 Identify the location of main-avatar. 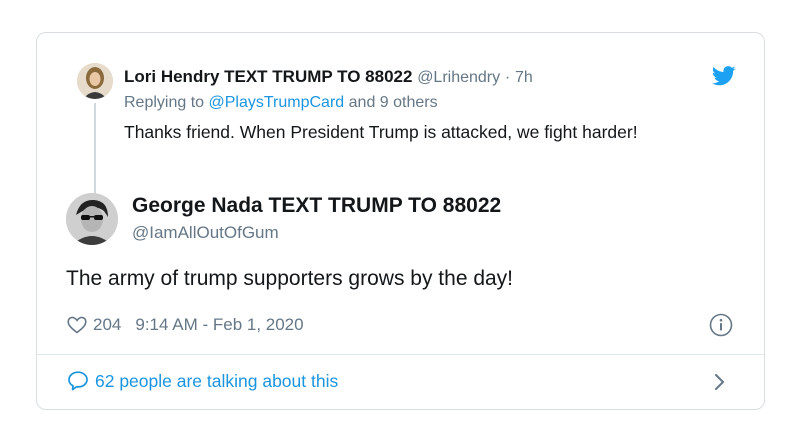
(92, 219).